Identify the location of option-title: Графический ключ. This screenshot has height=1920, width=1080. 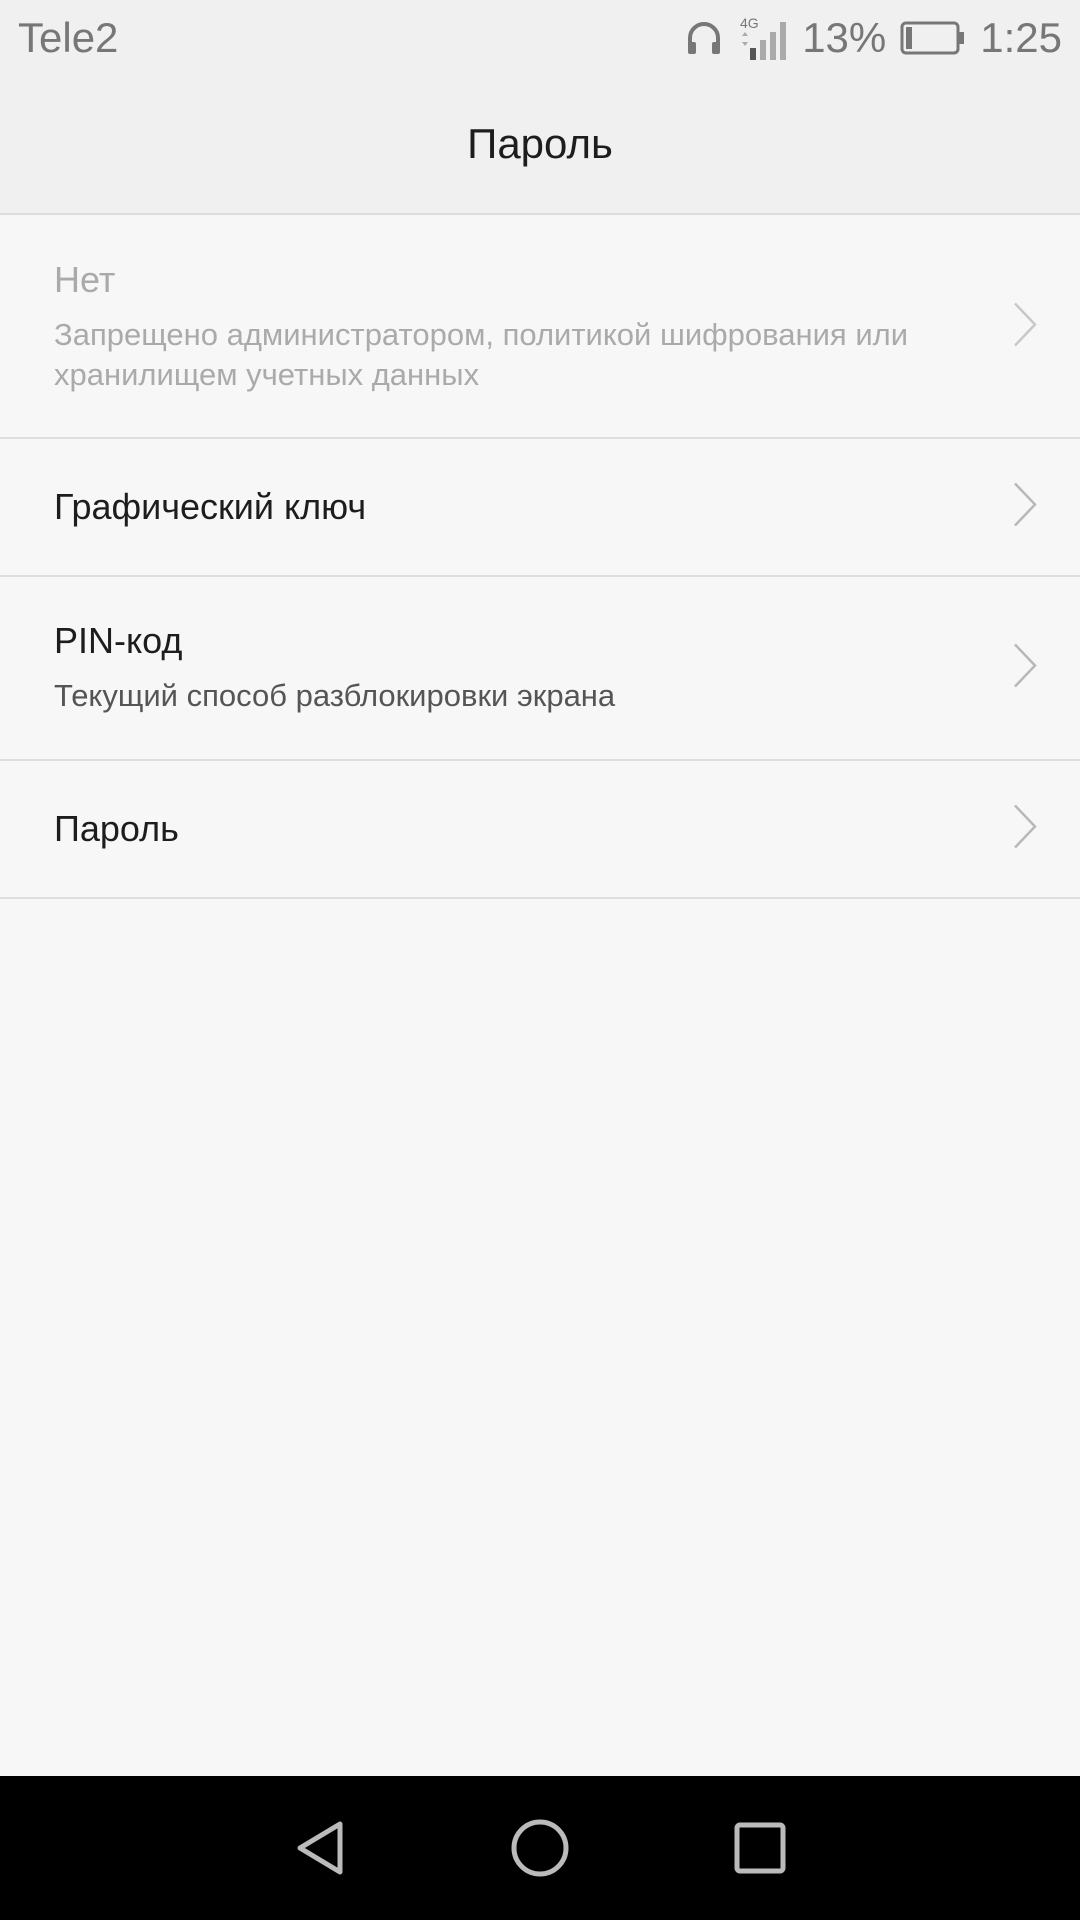
(210, 506).